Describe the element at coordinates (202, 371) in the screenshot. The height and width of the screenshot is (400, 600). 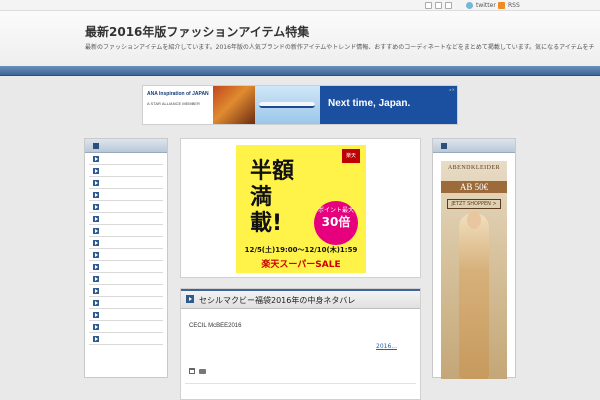
I see `folder-icon` at that location.